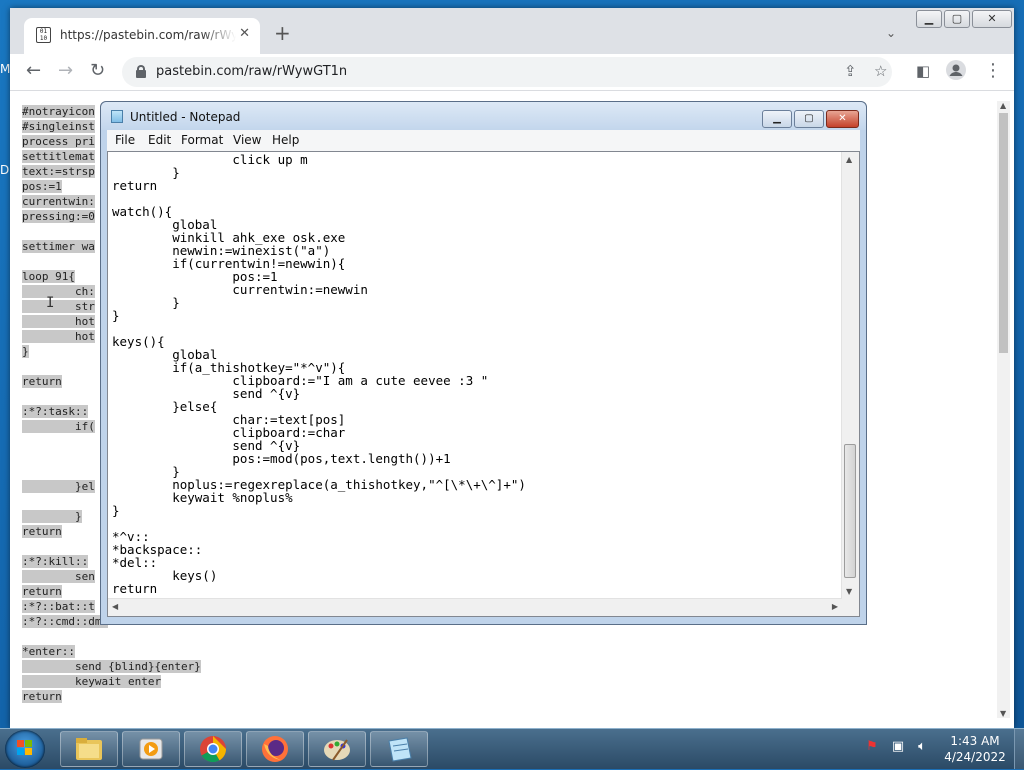  What do you see at coordinates (483, 140) in the screenshot?
I see `notepad-menubar: File Edit Format View Help` at bounding box center [483, 140].